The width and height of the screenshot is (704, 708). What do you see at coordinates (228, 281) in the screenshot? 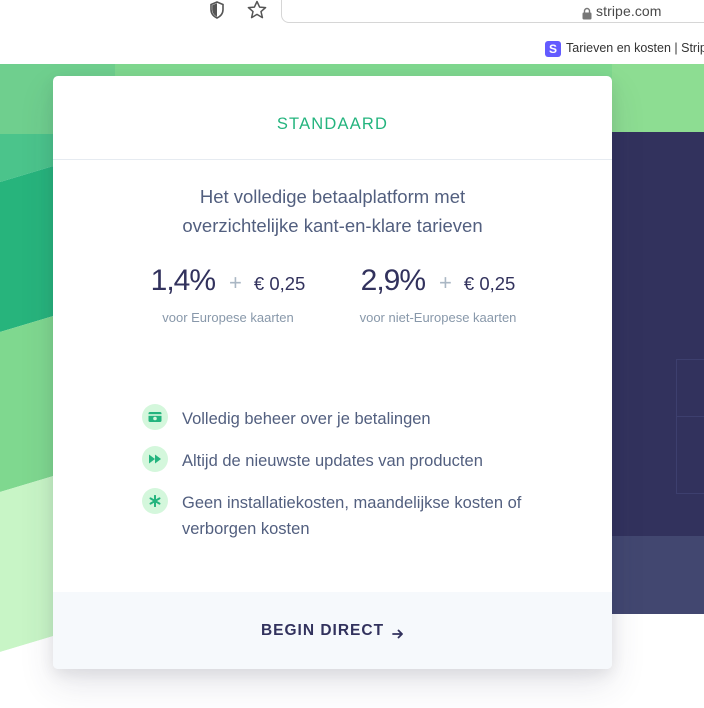
I see `price-line: 1,4% + € 0,25` at bounding box center [228, 281].